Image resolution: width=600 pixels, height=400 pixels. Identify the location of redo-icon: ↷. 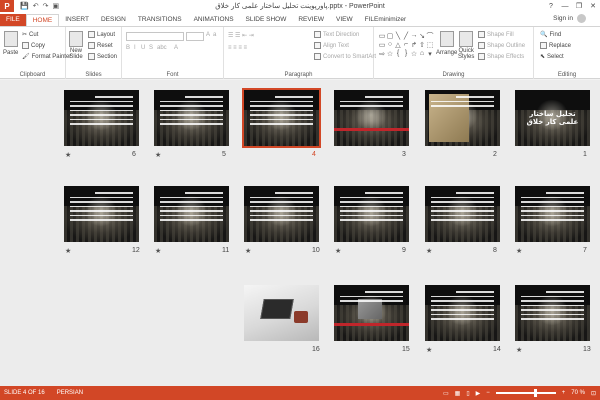
(46, 6).